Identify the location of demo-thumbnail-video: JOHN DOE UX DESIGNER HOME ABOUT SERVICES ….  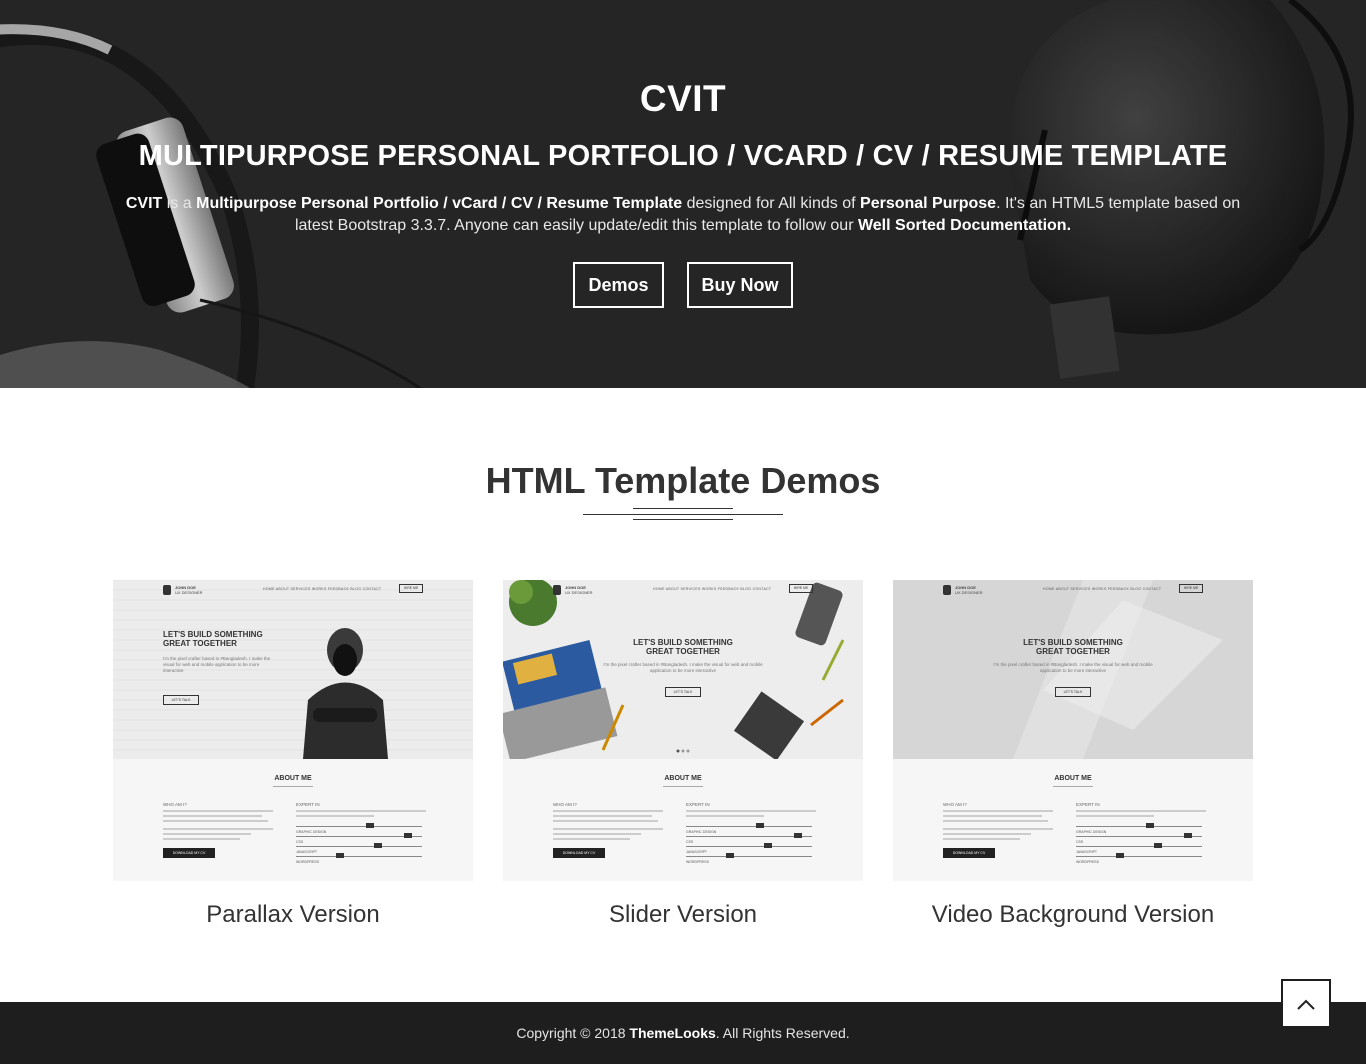
(1073, 730).